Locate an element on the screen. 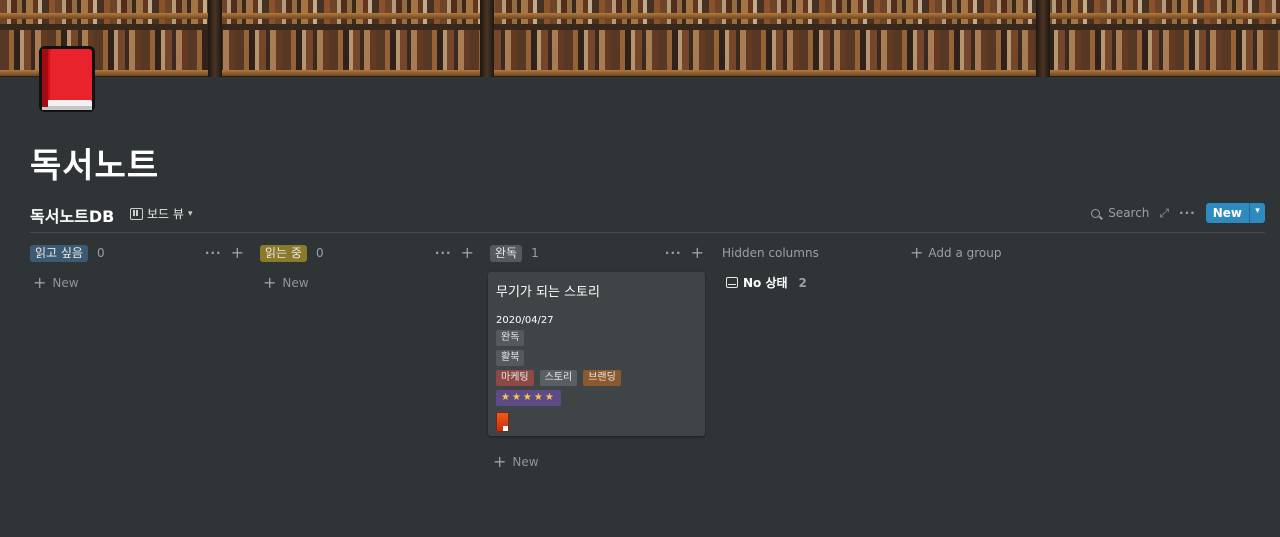 The image size is (1280, 537). cover-books-top is located at coordinates (640, 12).